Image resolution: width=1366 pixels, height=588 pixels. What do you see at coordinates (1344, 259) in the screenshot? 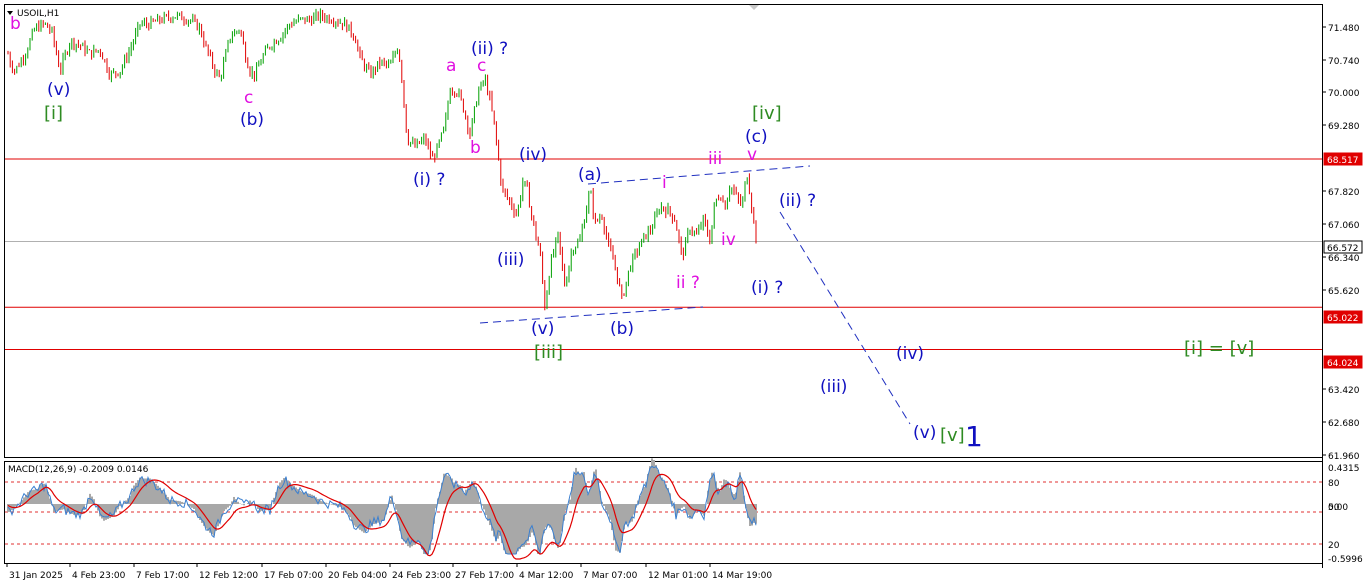
I see `price-tick-label: 66.340` at bounding box center [1344, 259].